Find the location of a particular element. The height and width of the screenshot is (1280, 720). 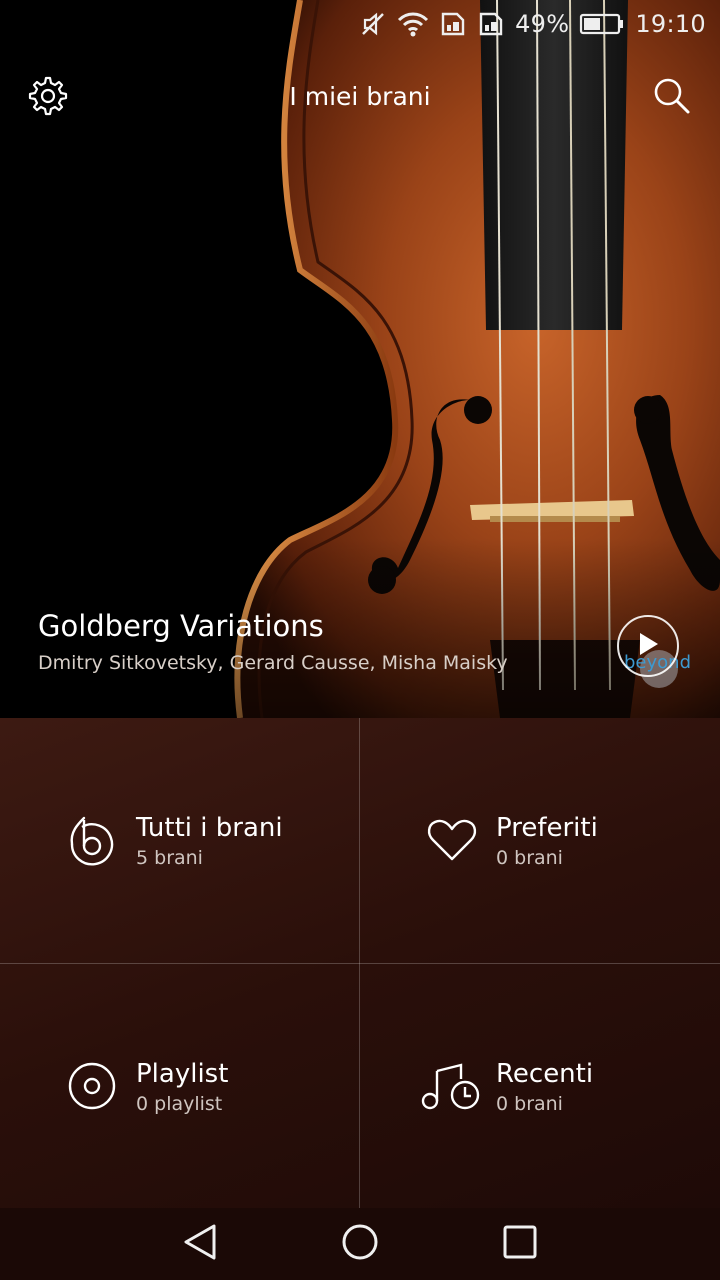

play-icon is located at coordinates (648, 646).